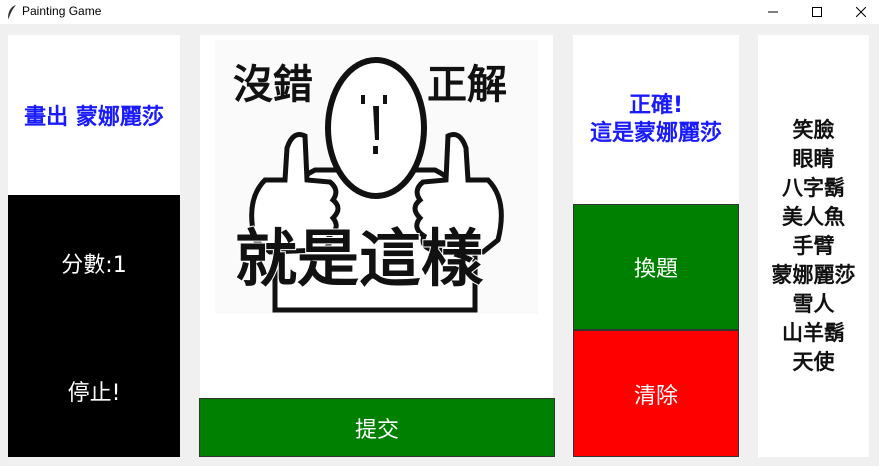 The image size is (879, 466). I want to click on close-icon, so click(861, 12).